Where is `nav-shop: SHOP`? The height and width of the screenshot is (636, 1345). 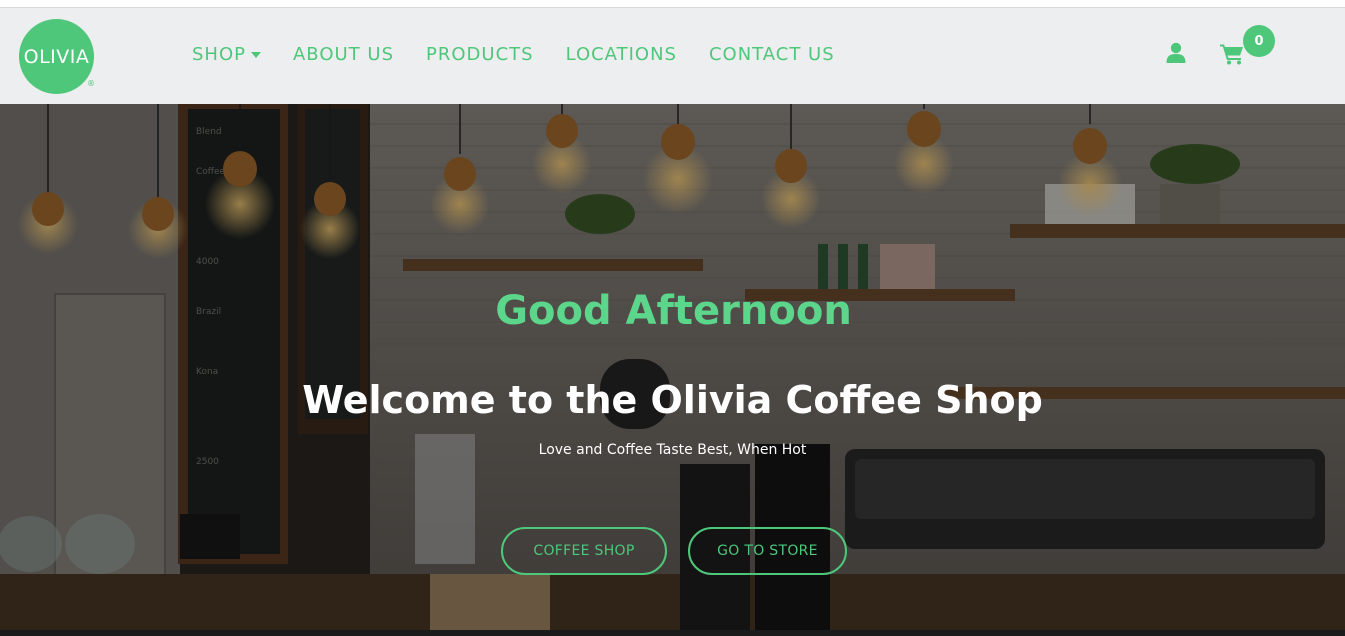
nav-shop: SHOP is located at coordinates (226, 54).